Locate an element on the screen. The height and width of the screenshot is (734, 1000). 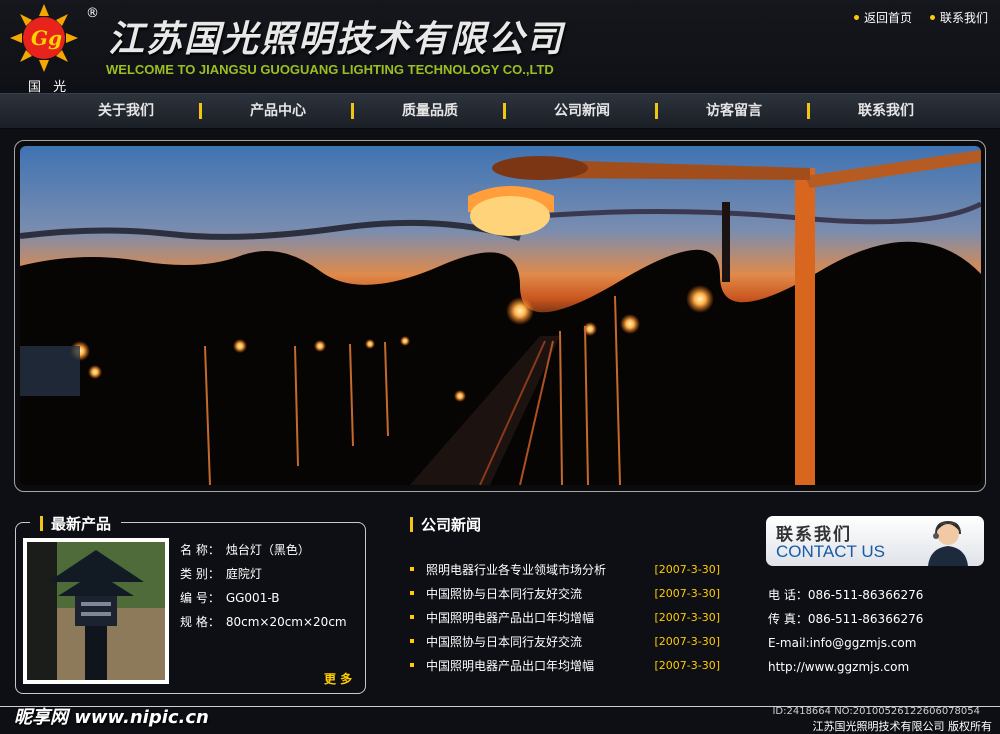
garden-lamp-icon is located at coordinates (96, 611).